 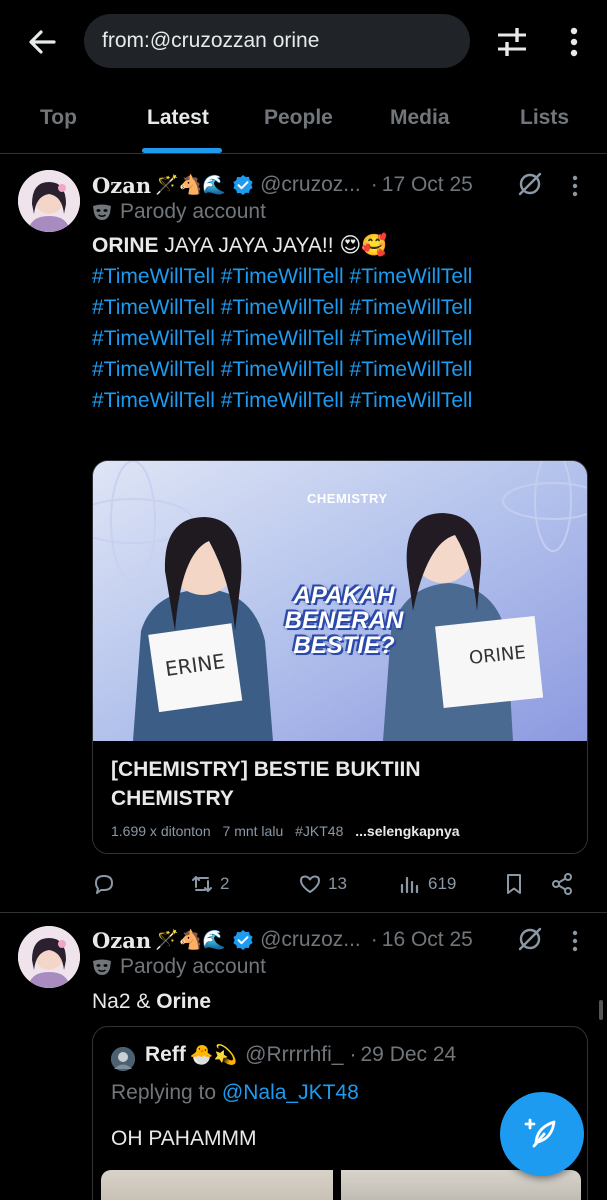 I want to click on tweet-text-plain: Na2 &, so click(x=124, y=1001).